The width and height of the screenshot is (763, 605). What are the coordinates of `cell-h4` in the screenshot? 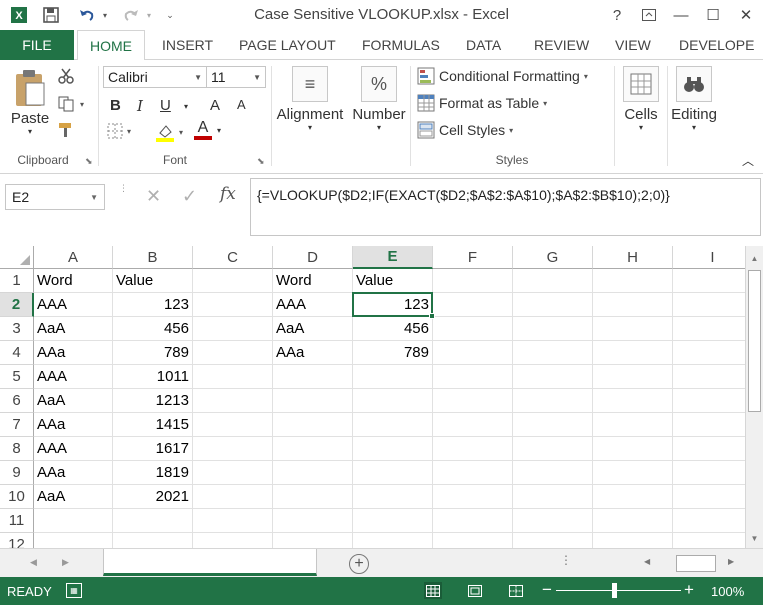 It's located at (633, 353).